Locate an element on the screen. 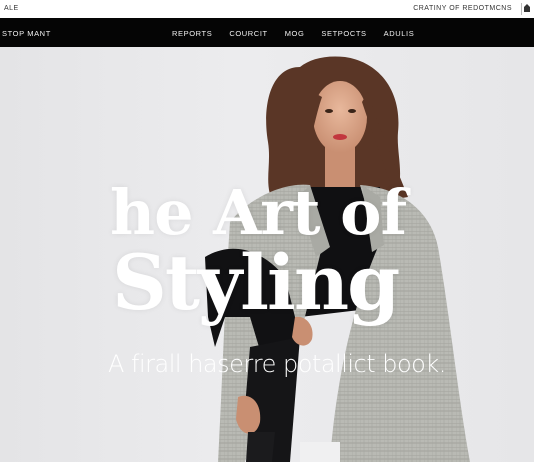  divider is located at coordinates (521, 9).